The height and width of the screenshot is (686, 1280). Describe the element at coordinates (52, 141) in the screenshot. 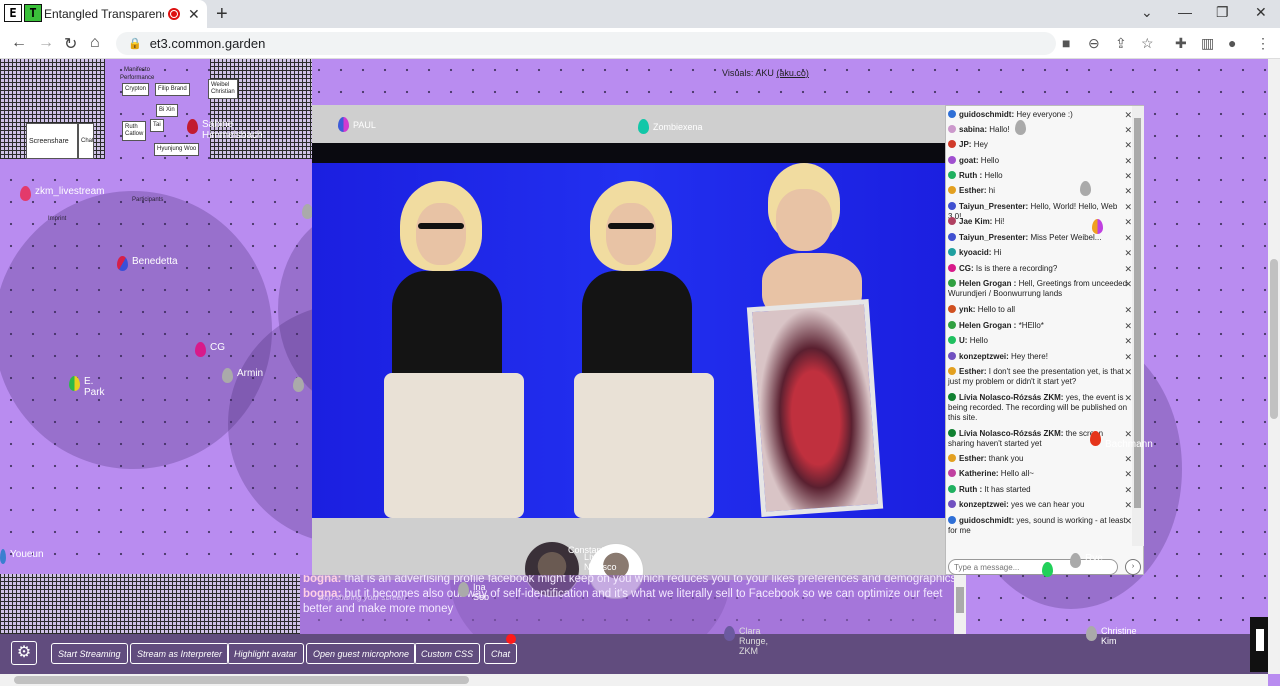

I see `map-node-screenshare: Screenshare` at that location.